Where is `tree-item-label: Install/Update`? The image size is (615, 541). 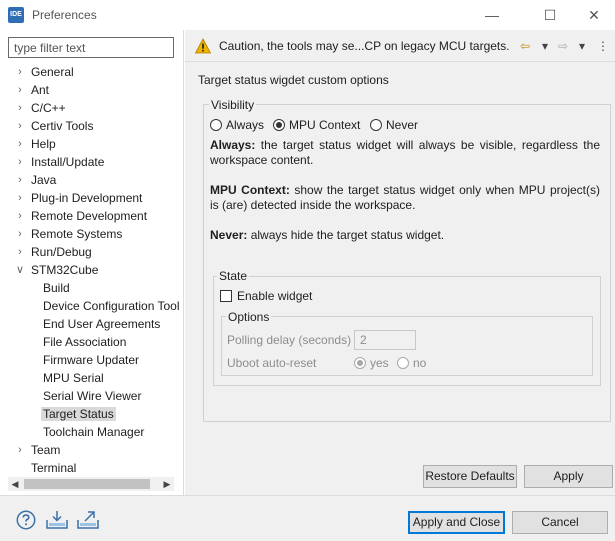 tree-item-label: Install/Update is located at coordinates (68, 162).